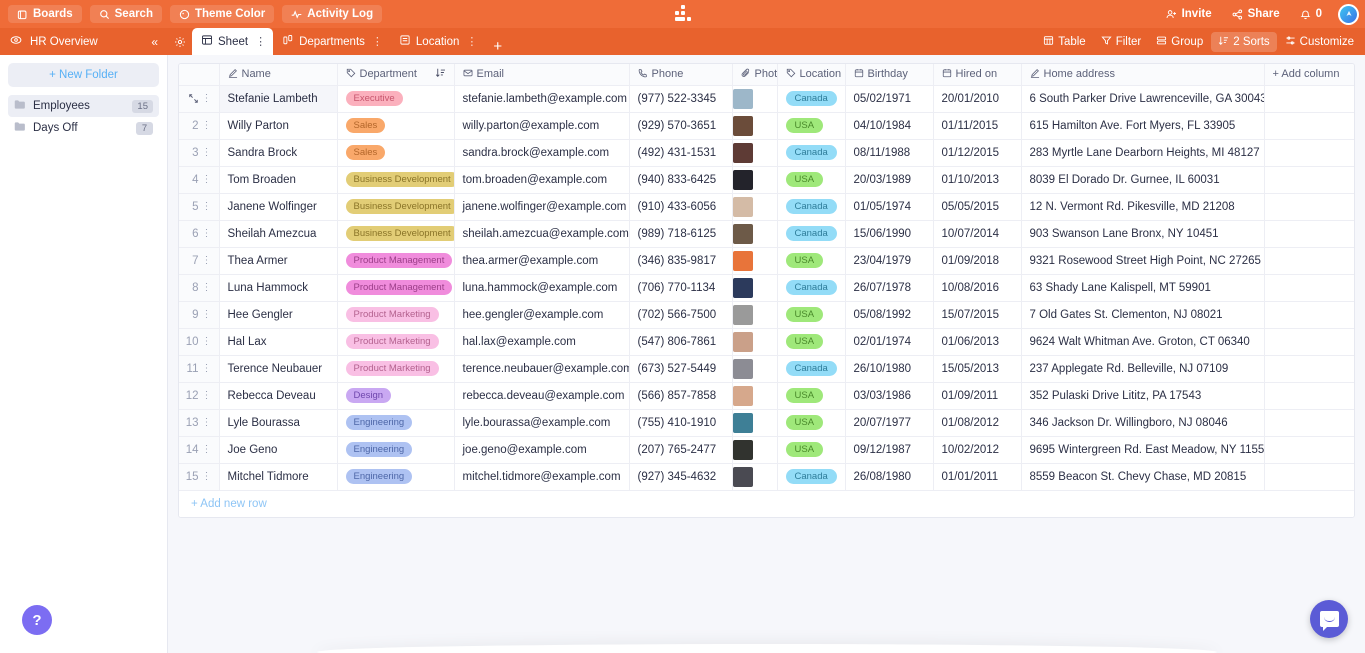 The height and width of the screenshot is (653, 1365). I want to click on column-header-location: Location, so click(811, 75).